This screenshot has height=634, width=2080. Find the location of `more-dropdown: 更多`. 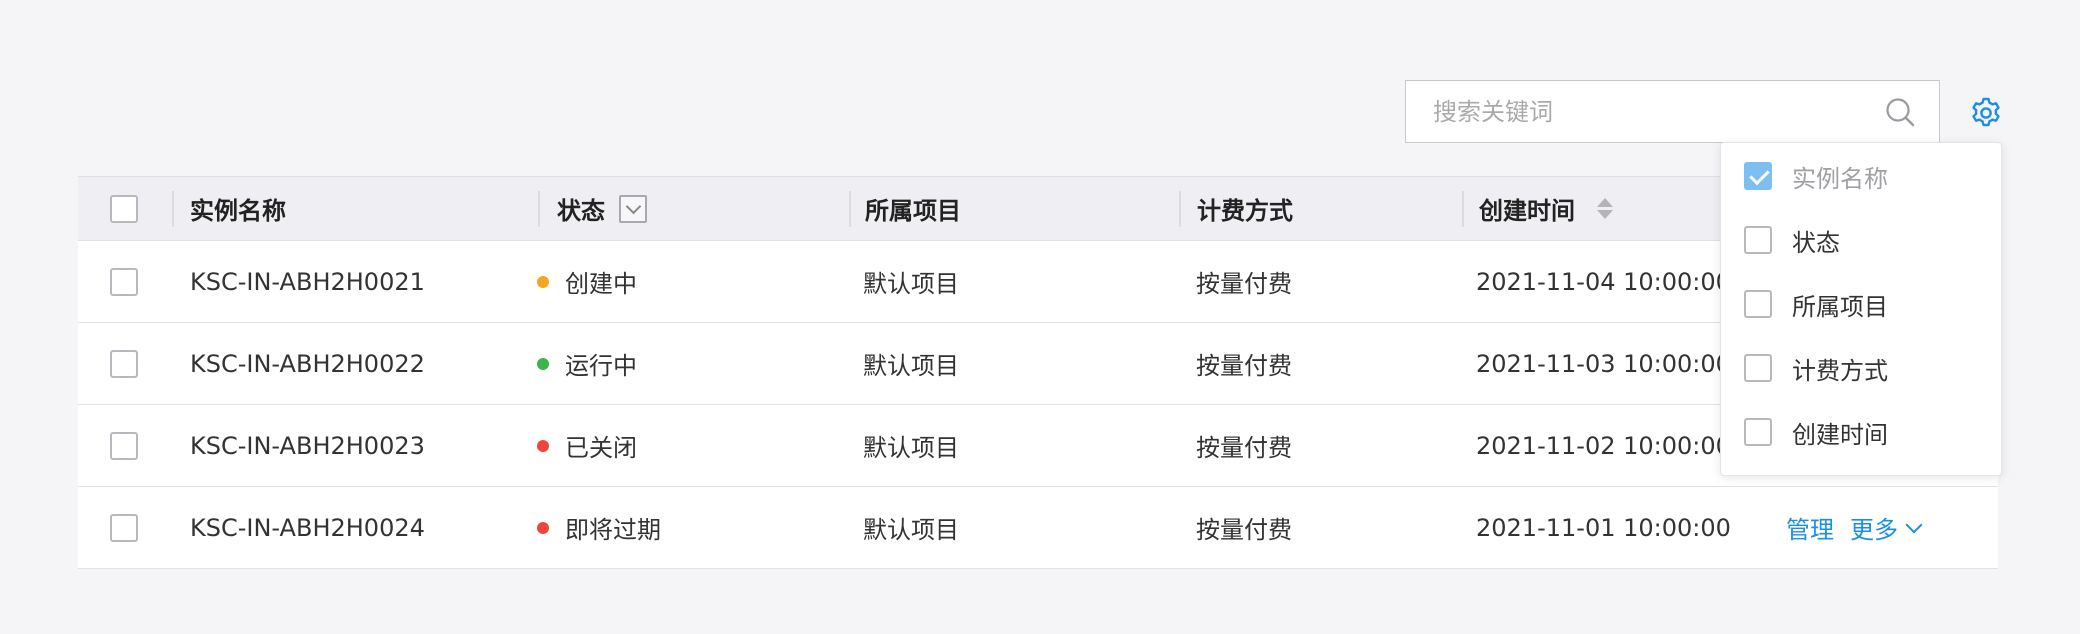

more-dropdown: 更多 is located at coordinates (1886, 527).